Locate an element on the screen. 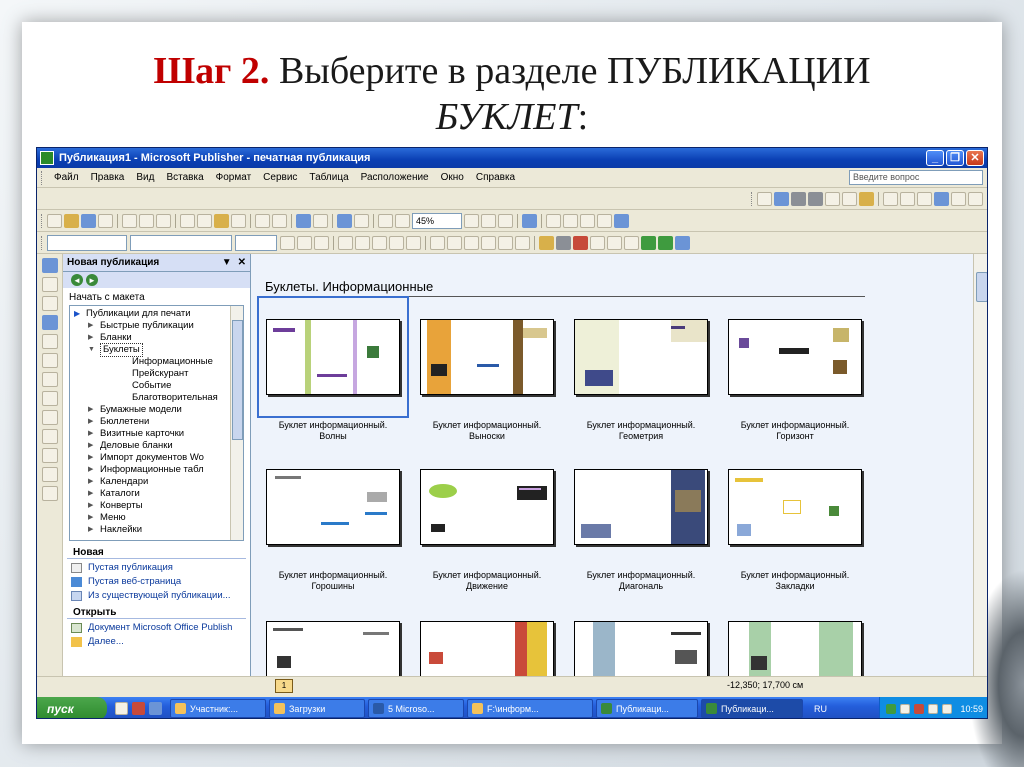  align-left-icon is located at coordinates (345, 242).